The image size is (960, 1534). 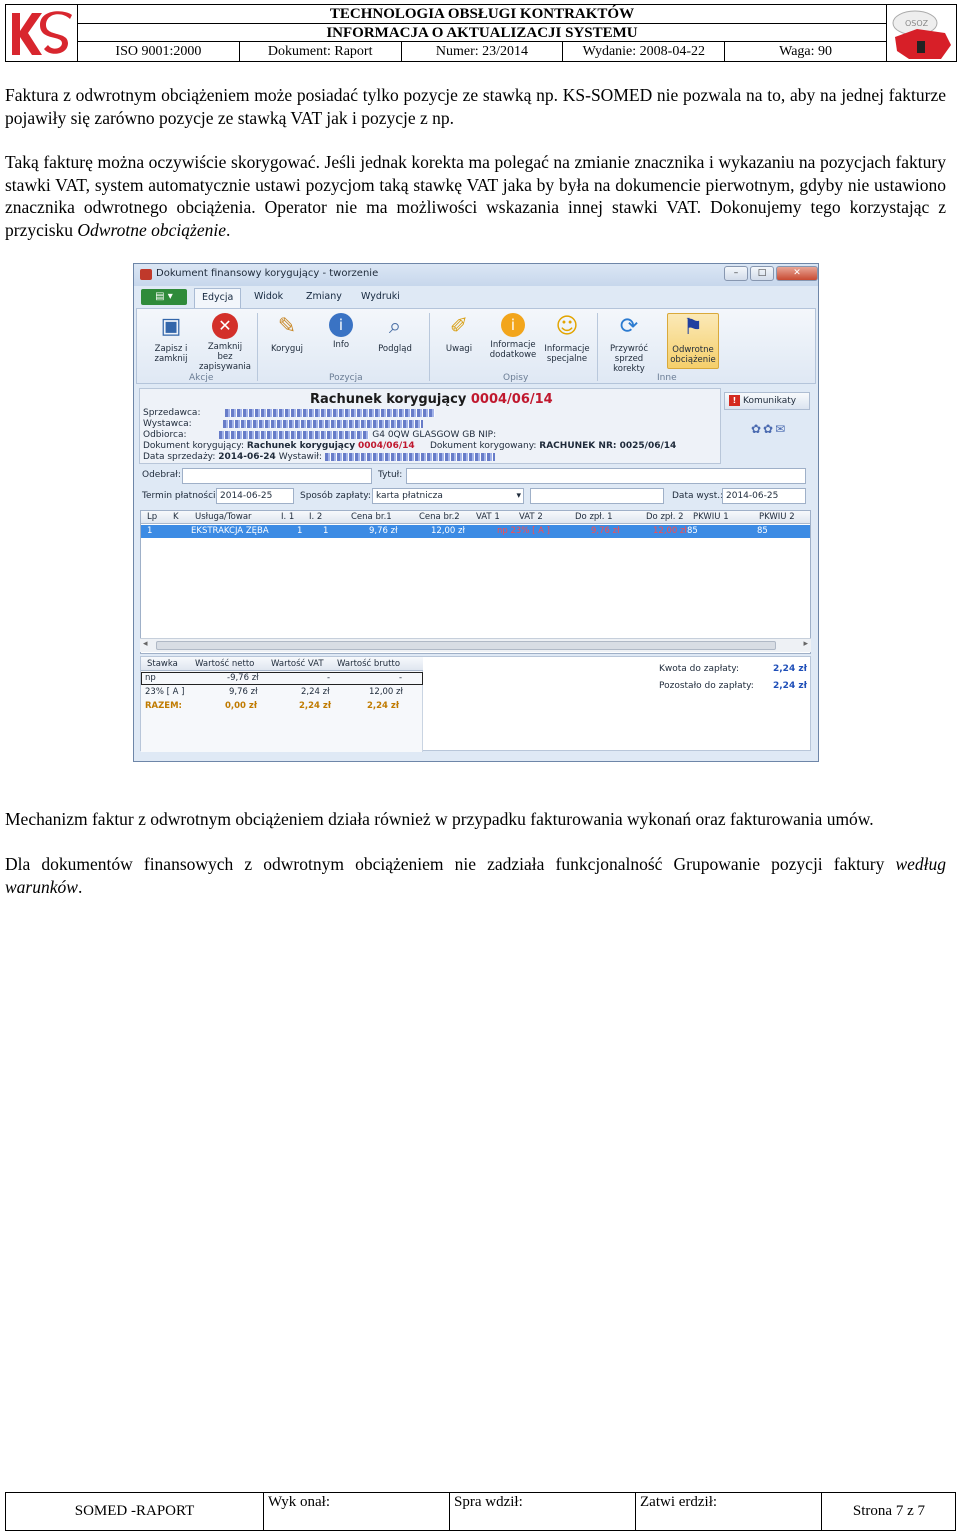 I want to click on cell-pkwiu2: 85, so click(x=762, y=531).